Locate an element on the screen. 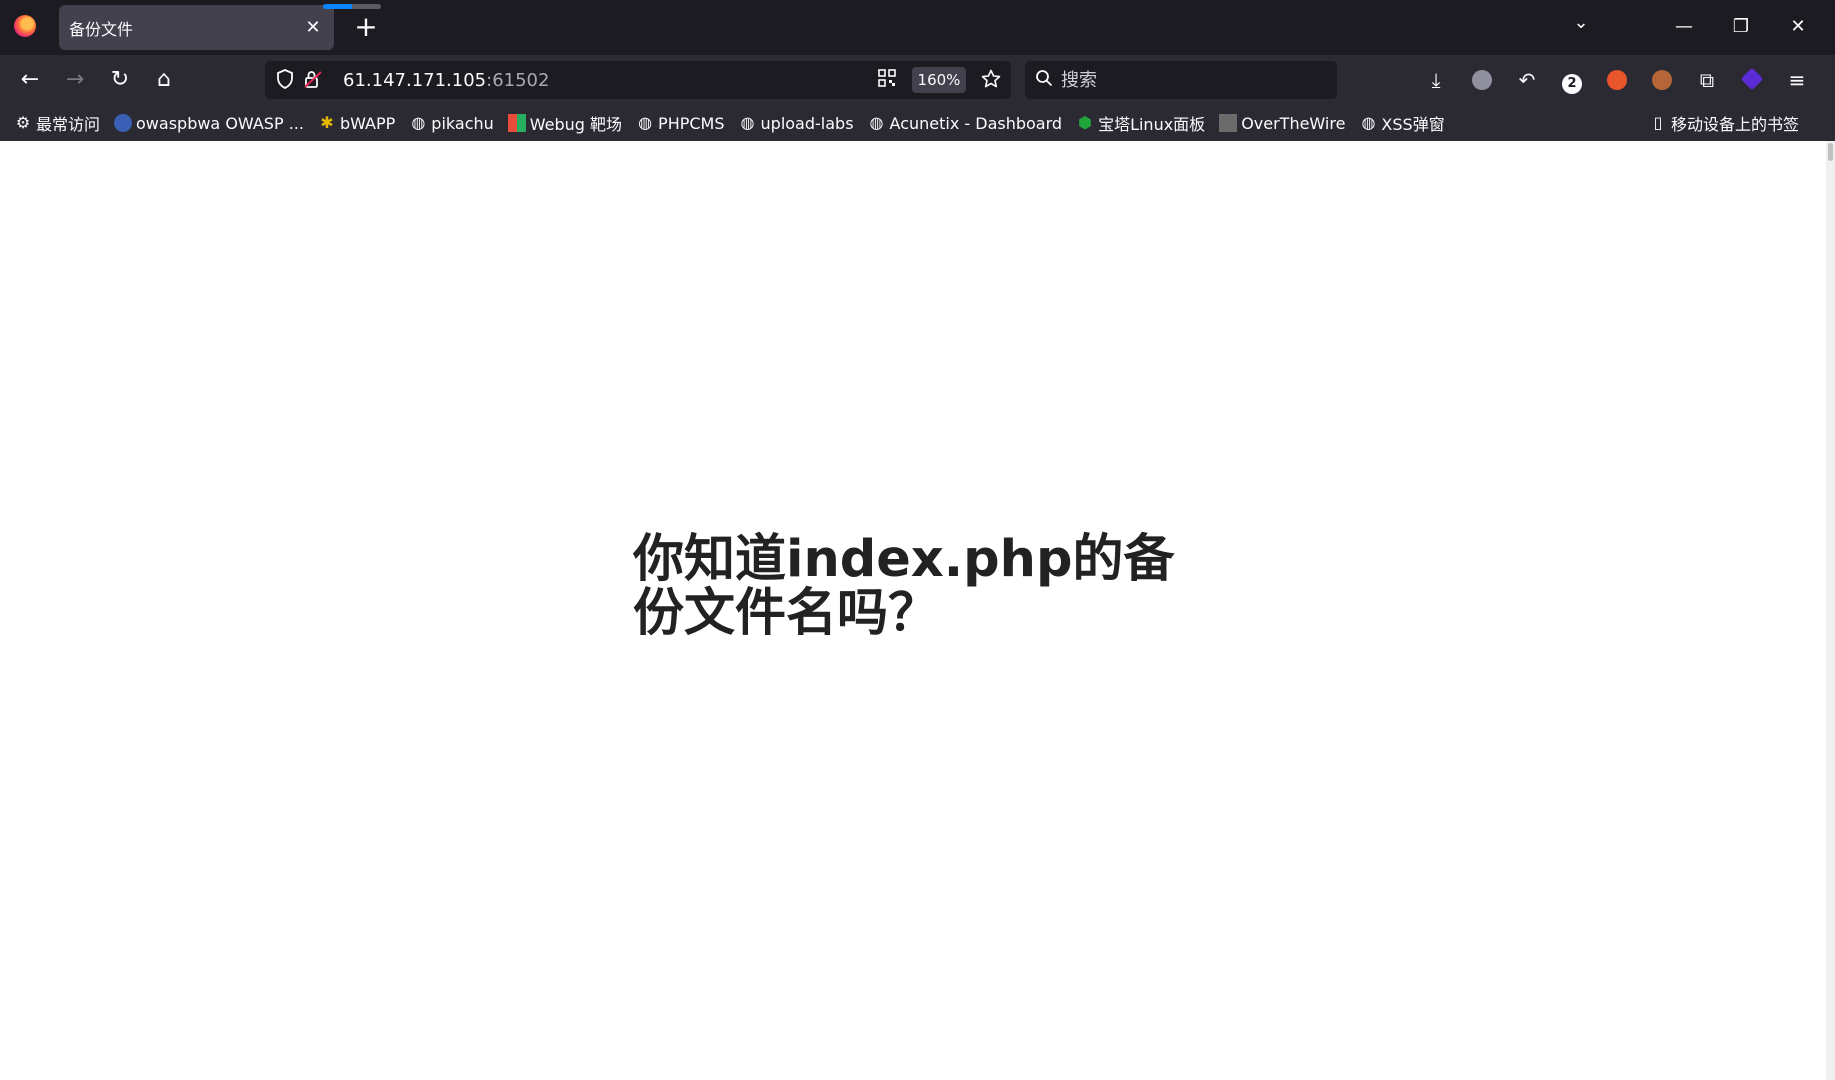  reply-extension-button: ↶ is located at coordinates (1527, 80).